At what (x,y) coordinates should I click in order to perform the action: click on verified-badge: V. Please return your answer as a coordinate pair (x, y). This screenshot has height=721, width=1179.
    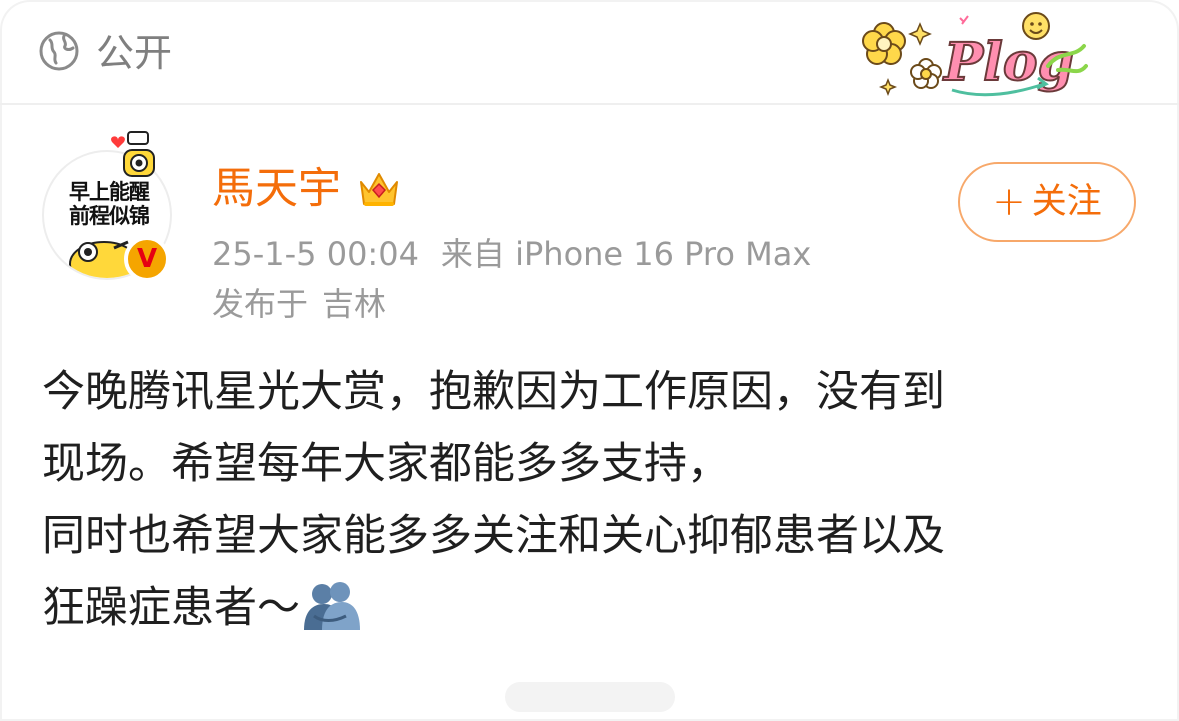
    Looking at the image, I should click on (147, 259).